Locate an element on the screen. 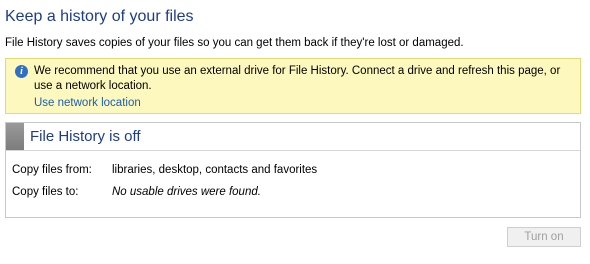 This screenshot has width=590, height=264. status-header: File History is off is located at coordinates (293, 137).